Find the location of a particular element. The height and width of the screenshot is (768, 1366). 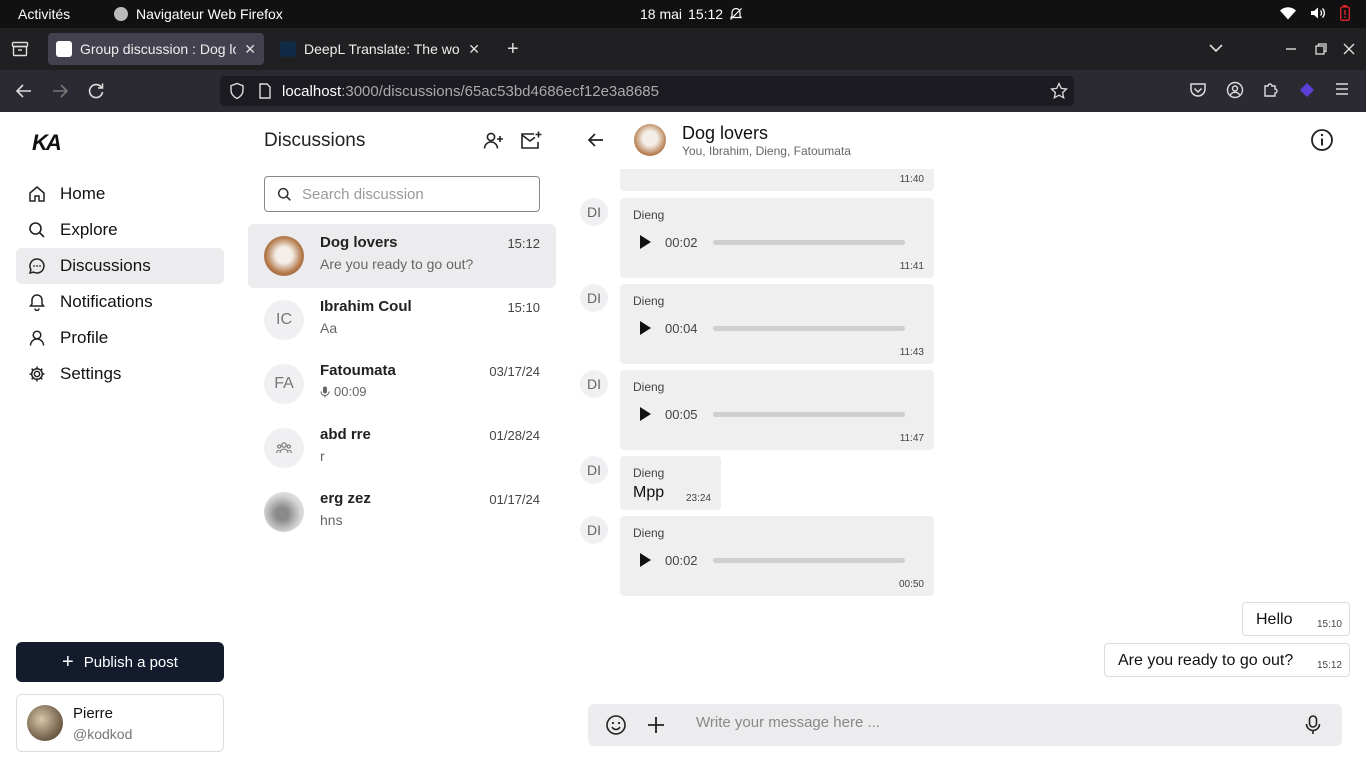

message-time: 11:41 is located at coordinates (911, 266).